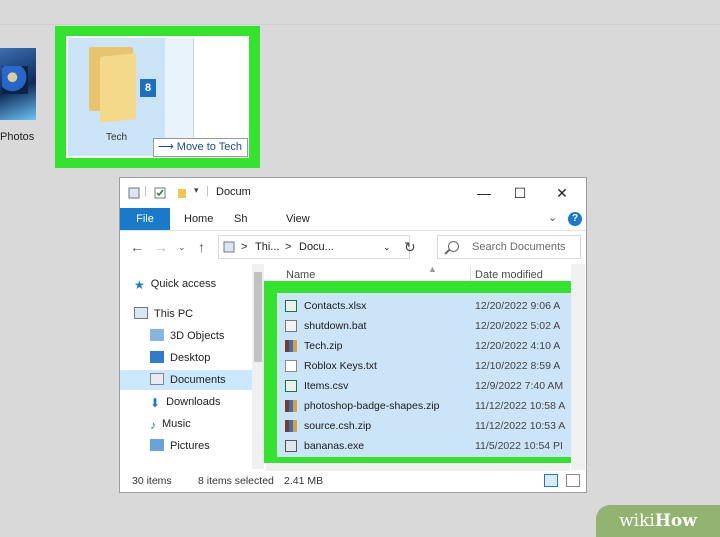  Describe the element at coordinates (182, 247) in the screenshot. I see `recent-dropdown-icon: ⌄` at that location.